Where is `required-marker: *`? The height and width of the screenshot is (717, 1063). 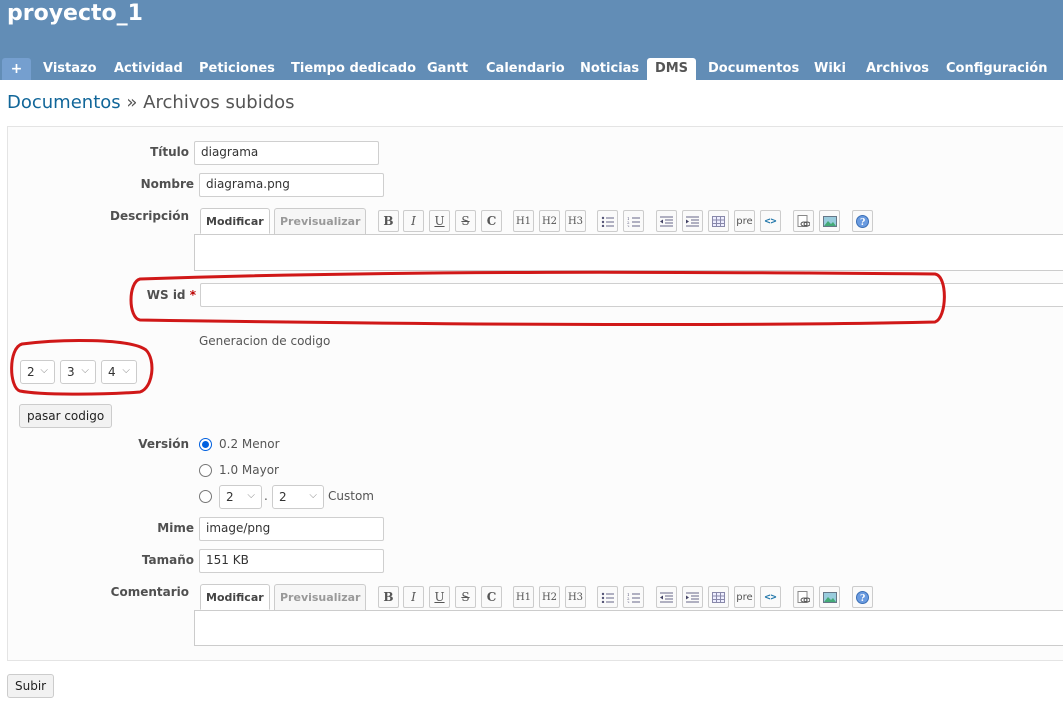 required-marker: * is located at coordinates (192, 295).